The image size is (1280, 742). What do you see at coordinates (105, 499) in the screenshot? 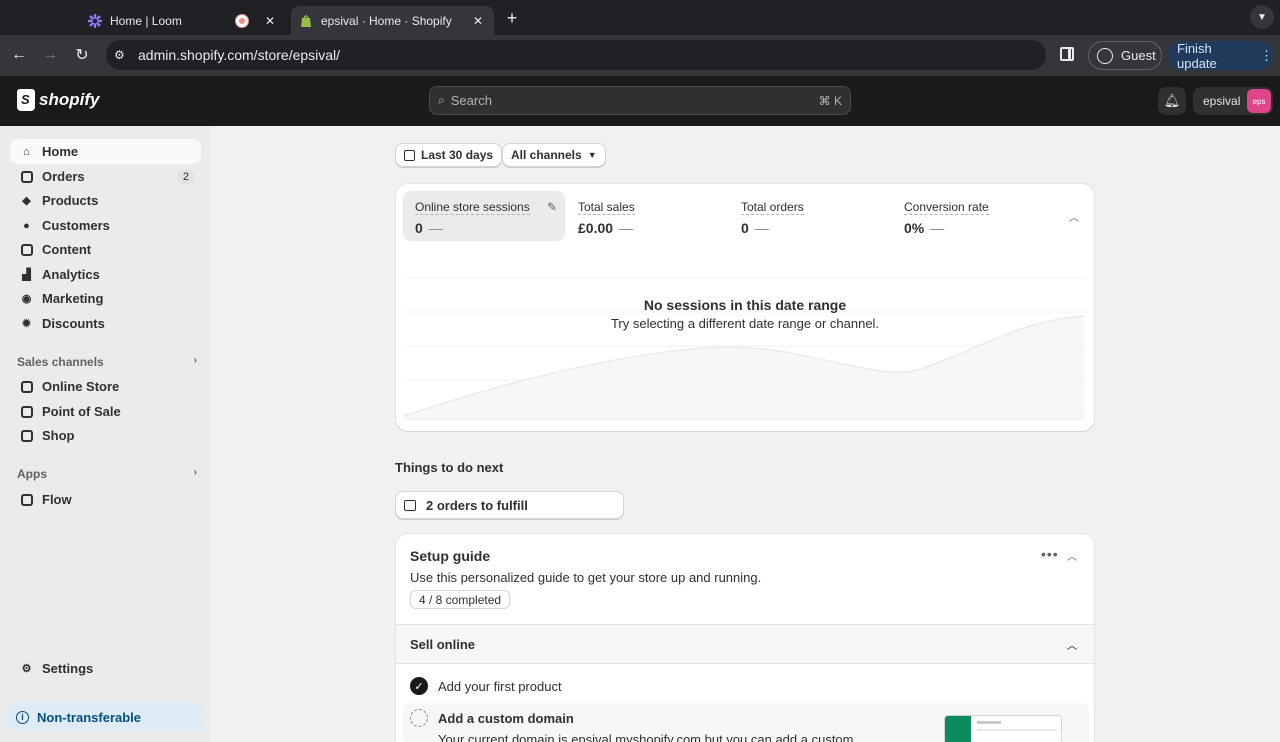
I see `sidebar-item-flow: Flow` at bounding box center [105, 499].